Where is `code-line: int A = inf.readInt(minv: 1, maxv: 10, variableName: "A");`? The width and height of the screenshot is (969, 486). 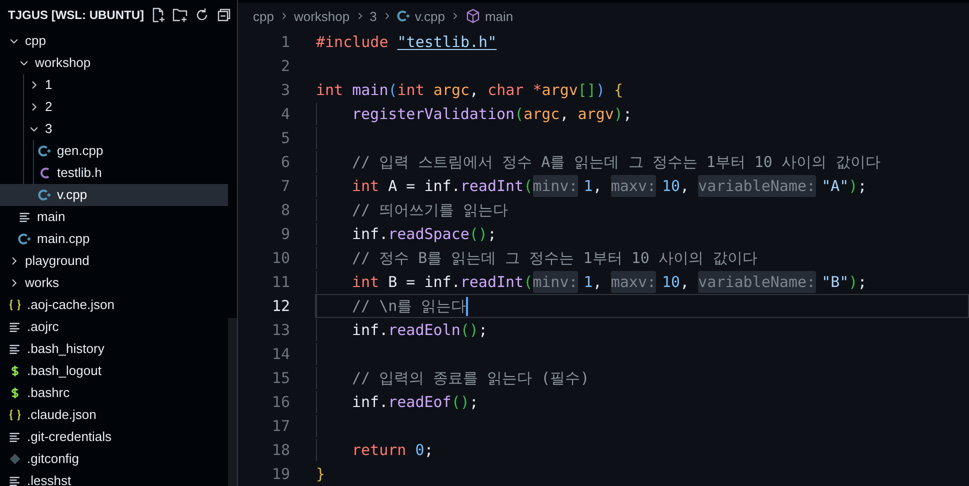 code-line: int A = inf.readInt(minv: 1, maxv: 10, variableName: "A"); is located at coordinates (609, 186).